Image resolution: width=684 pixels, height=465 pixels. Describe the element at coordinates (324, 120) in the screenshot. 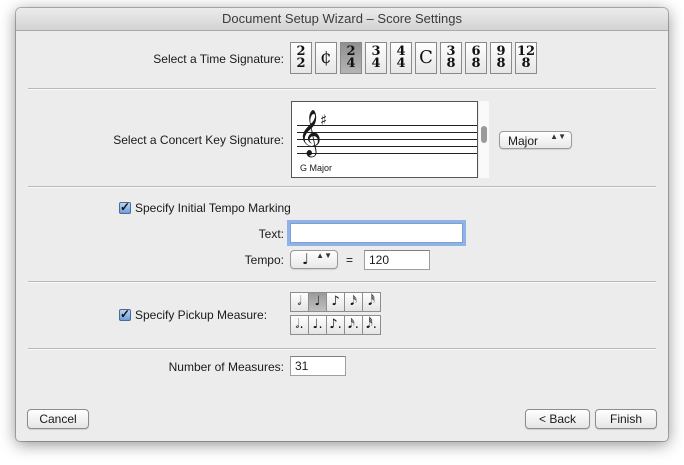

I see `sharp-icon: ♯` at that location.